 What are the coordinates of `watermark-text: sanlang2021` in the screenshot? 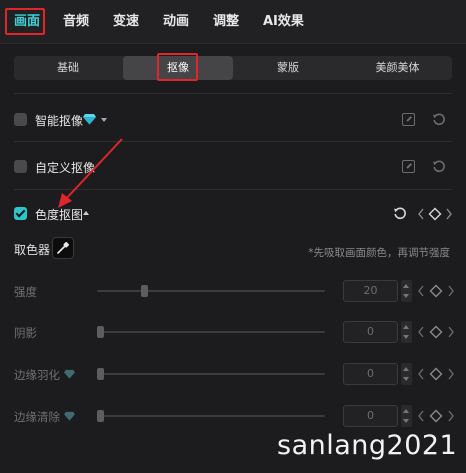 It's located at (367, 445).